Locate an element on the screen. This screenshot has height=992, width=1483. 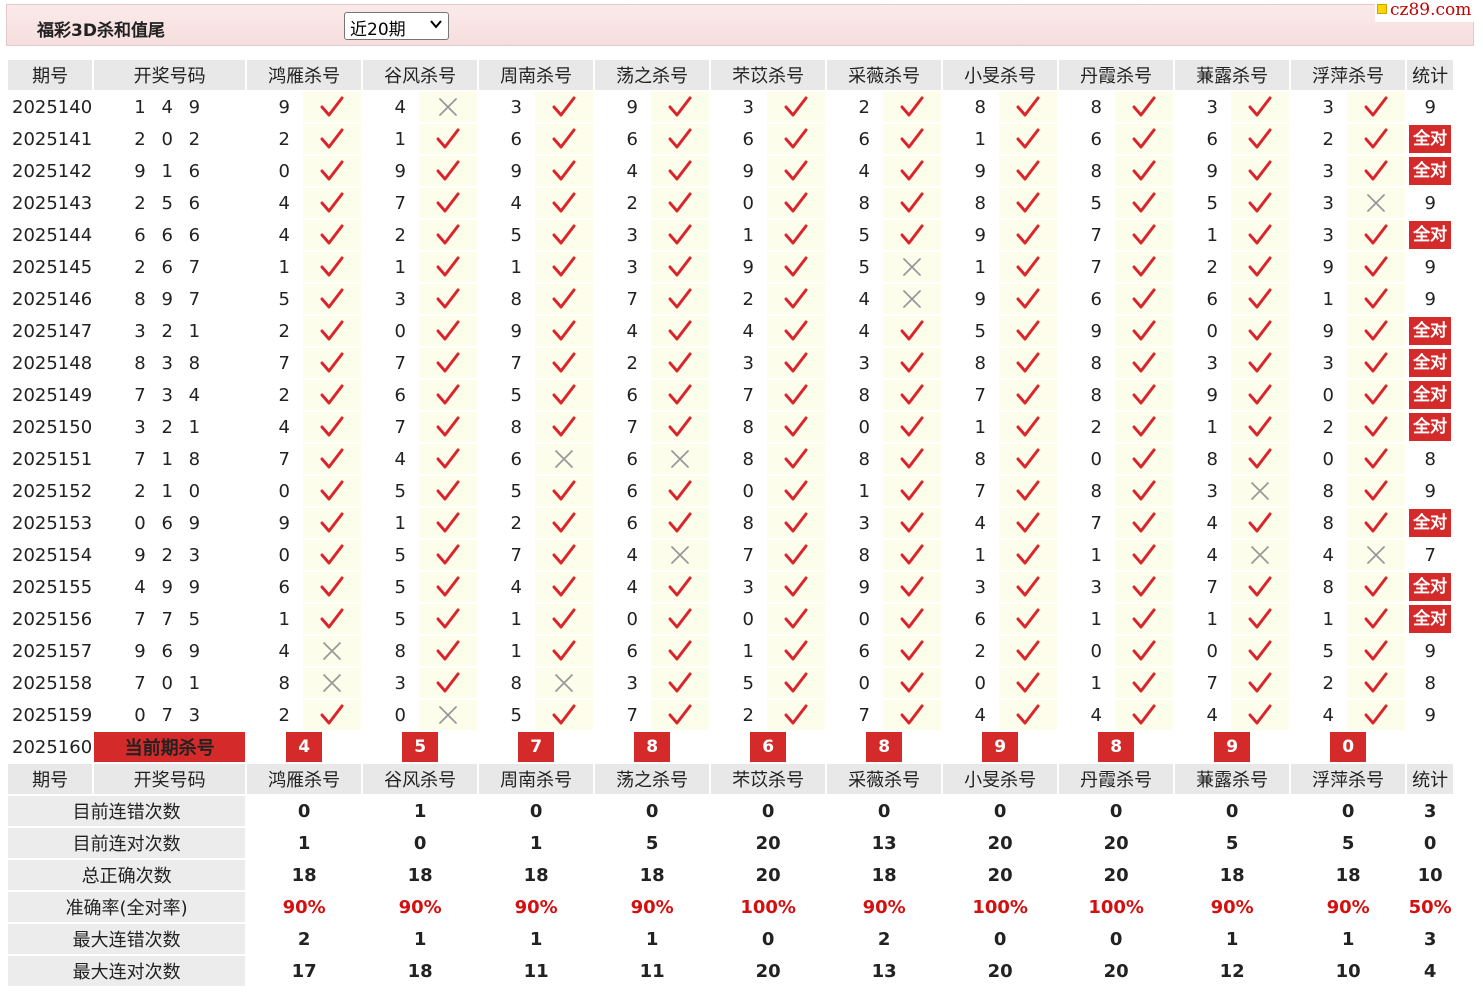
current-kill-cell: 9 is located at coordinates (1232, 747).